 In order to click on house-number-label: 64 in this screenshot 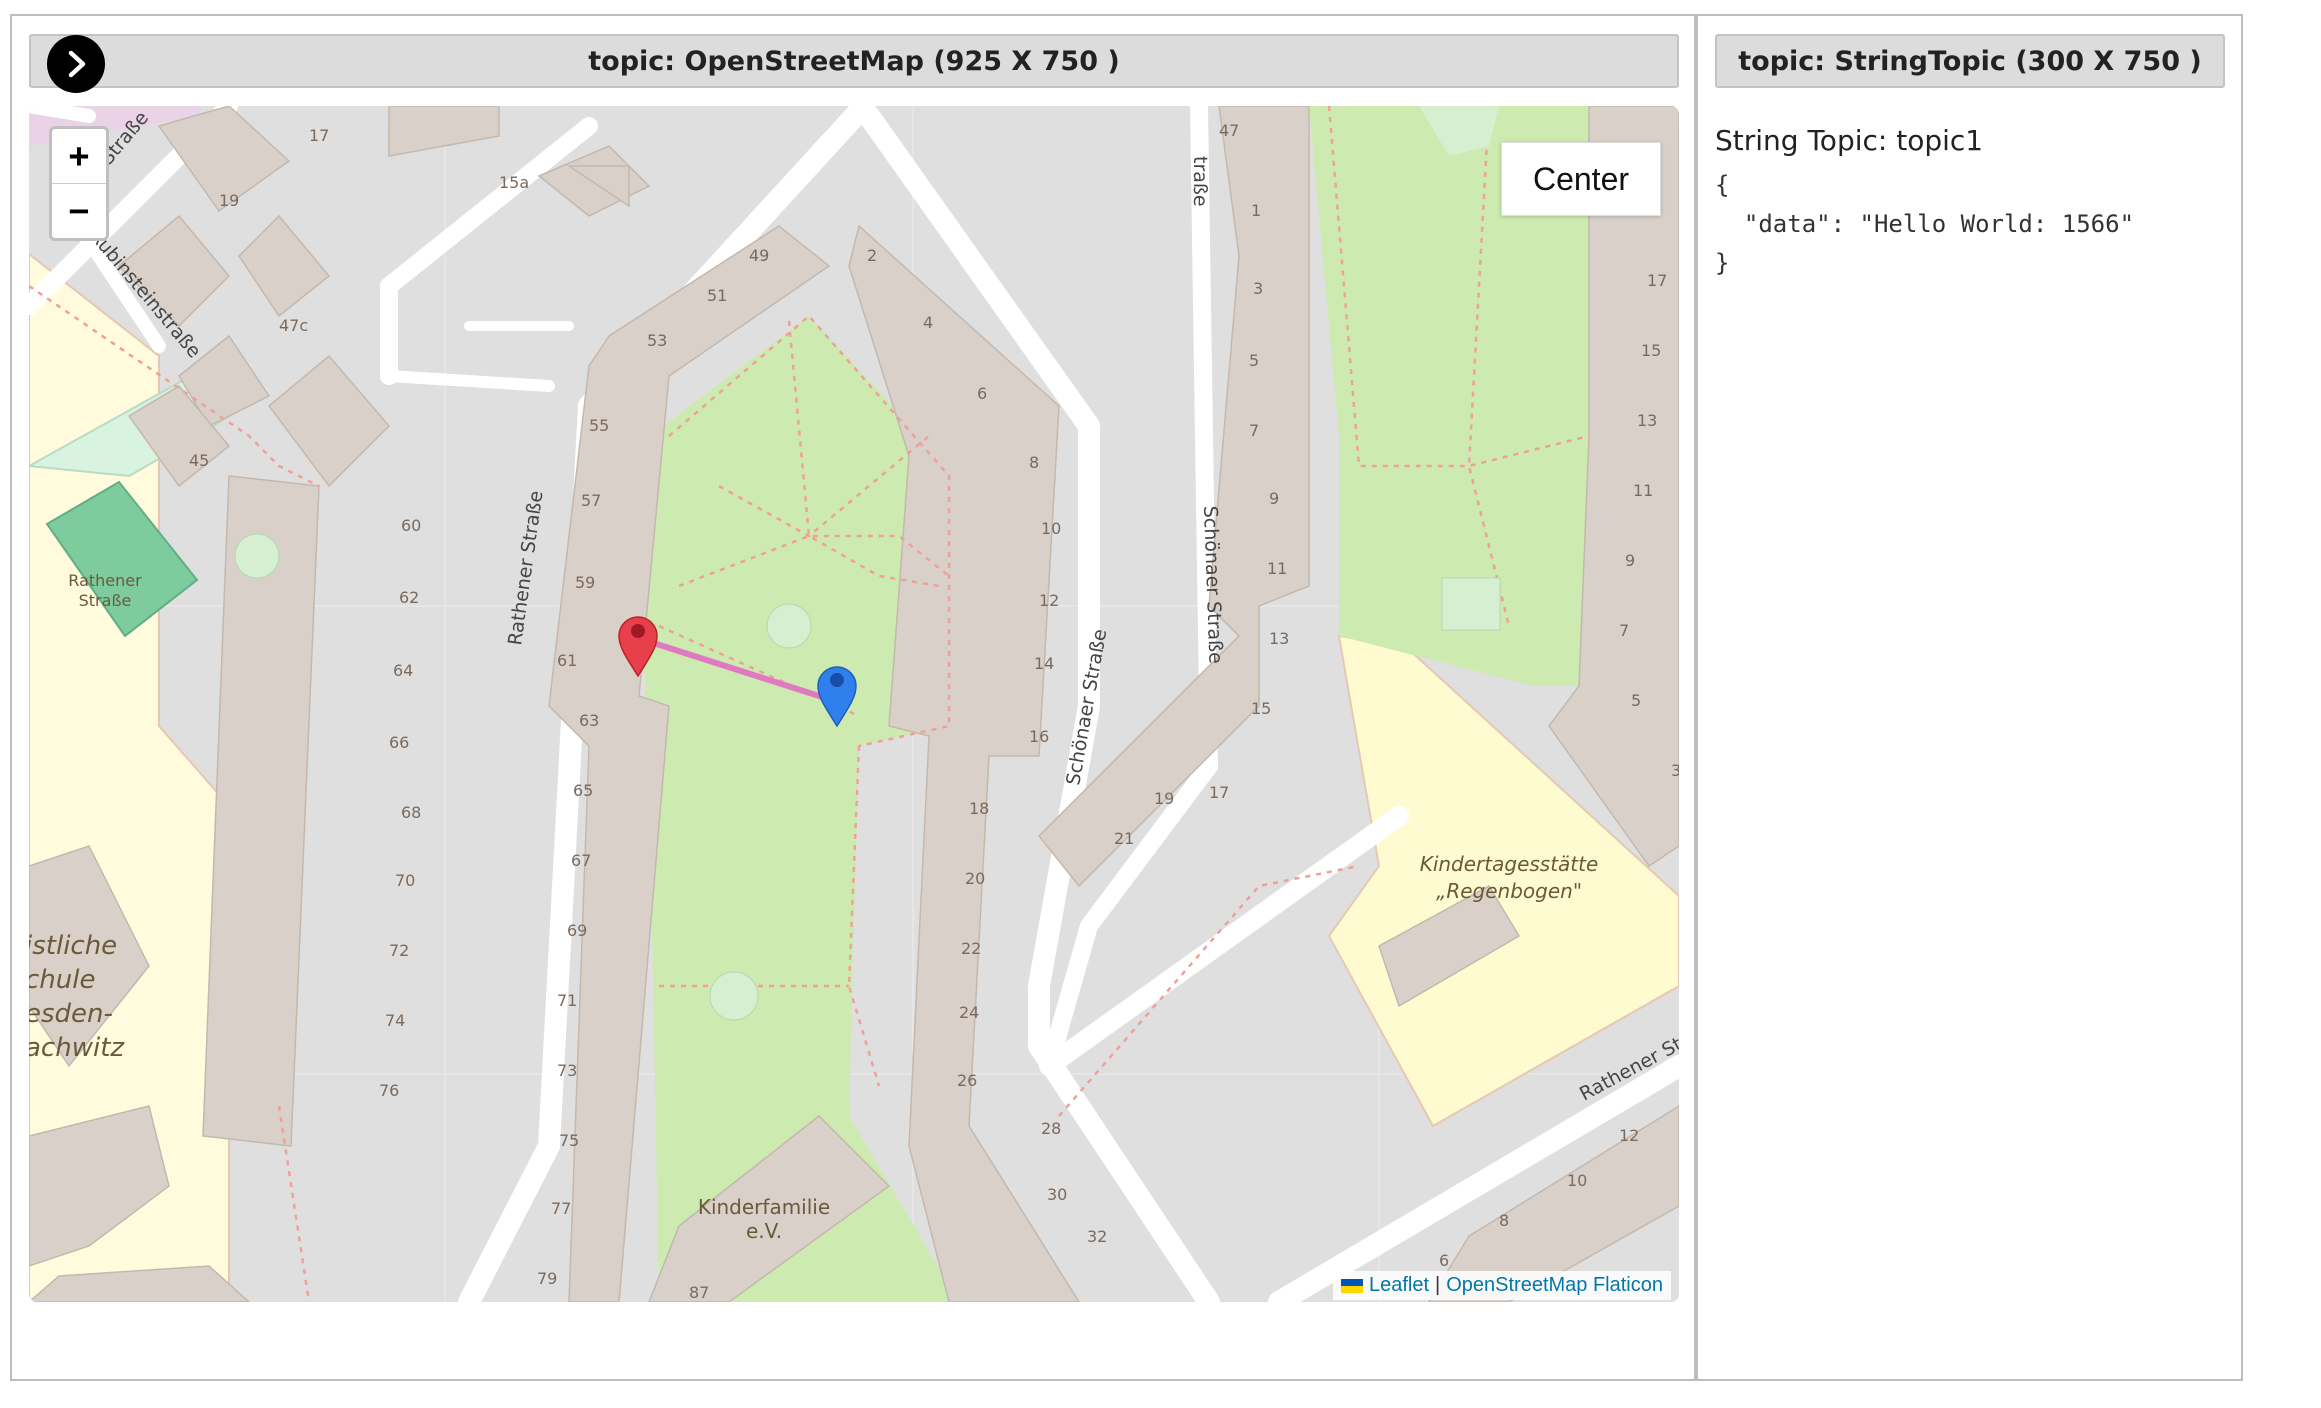, I will do `click(403, 670)`.